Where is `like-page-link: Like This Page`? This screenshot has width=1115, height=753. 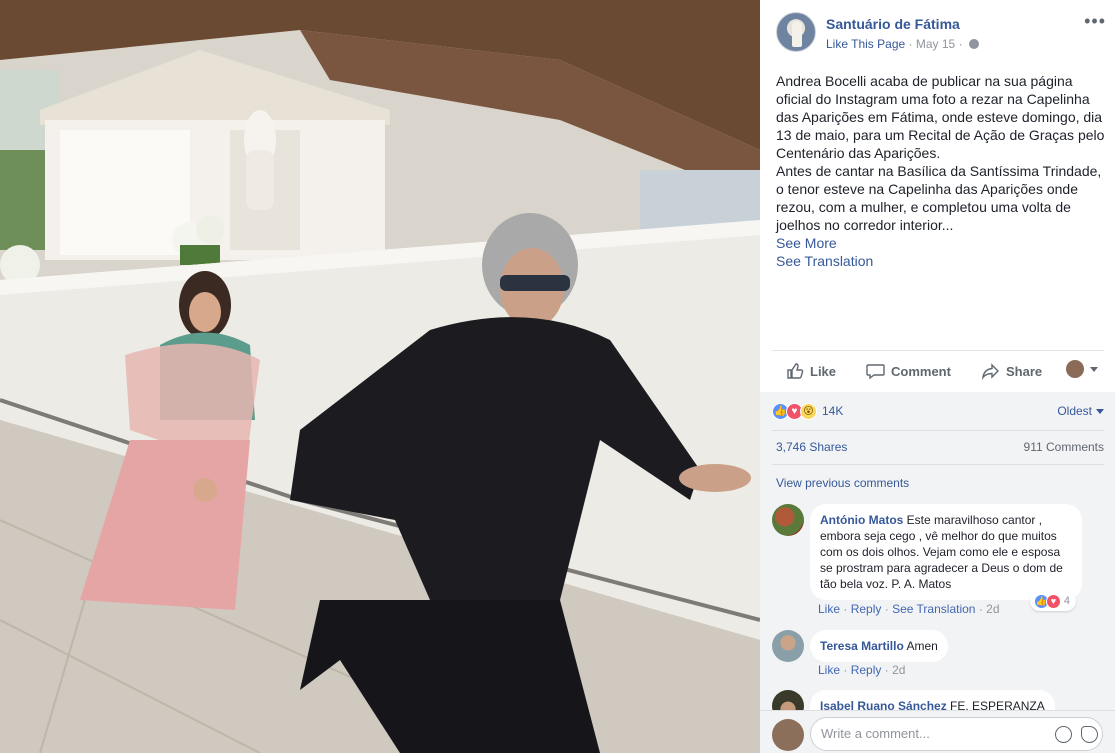 like-page-link: Like This Page is located at coordinates (865, 44).